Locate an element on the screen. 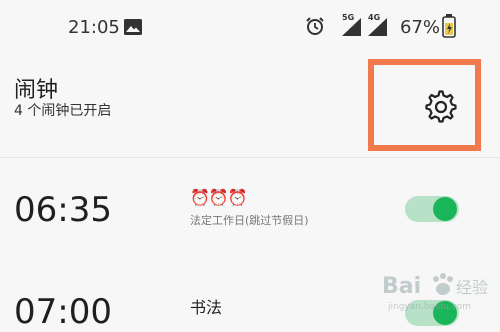 This screenshot has width=500, height=332. battery-percent: 67% is located at coordinates (420, 27).